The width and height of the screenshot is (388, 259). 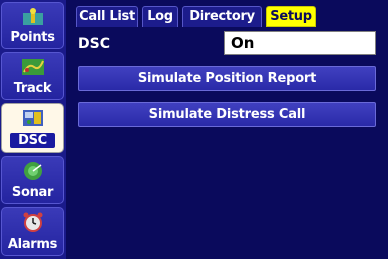 I want to click on tab-call-list: Call List, so click(x=107, y=16).